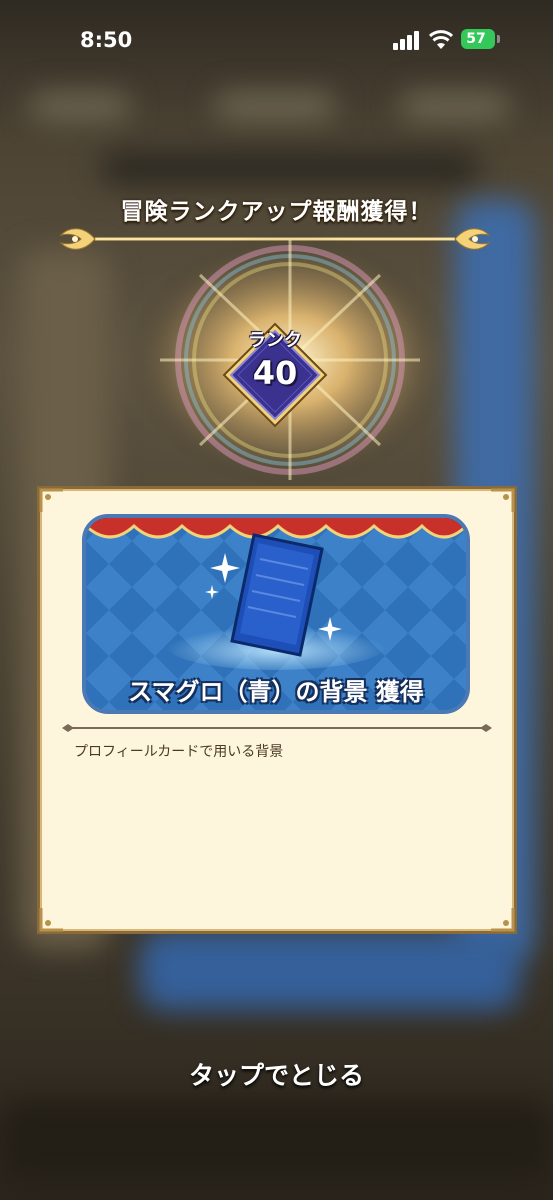  What do you see at coordinates (277, 728) in the screenshot?
I see `divider` at bounding box center [277, 728].